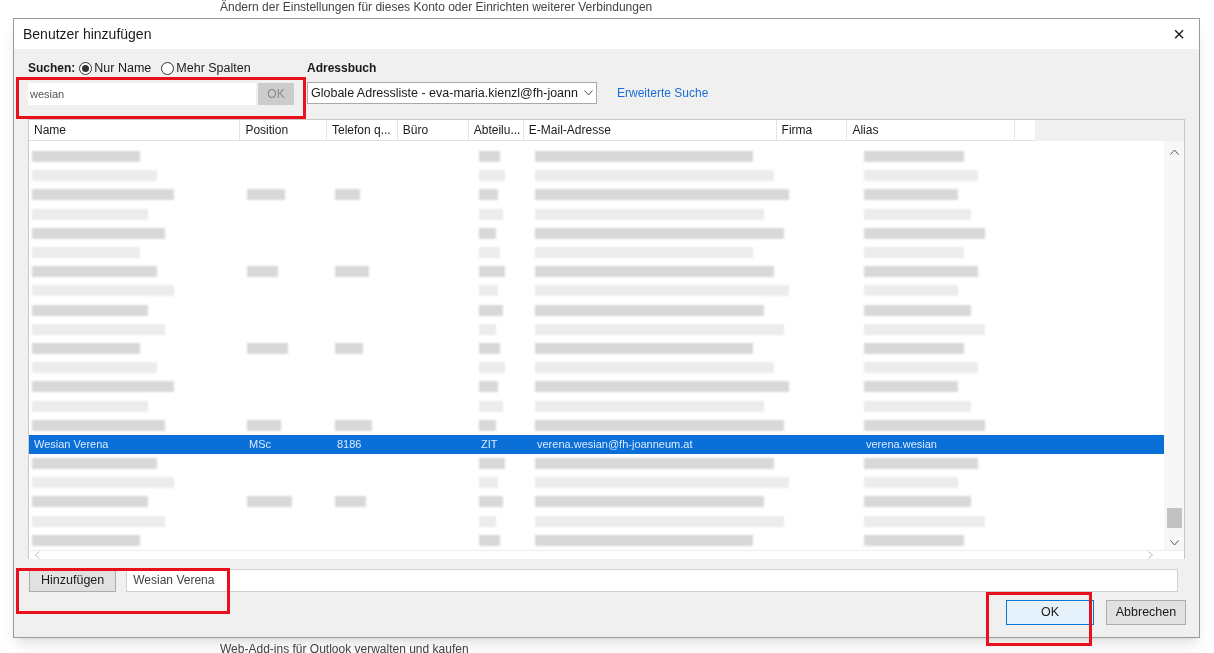 Image resolution: width=1214 pixels, height=653 pixels. I want to click on table-cell: verena.wesian@fh-joanneum.at, so click(615, 444).